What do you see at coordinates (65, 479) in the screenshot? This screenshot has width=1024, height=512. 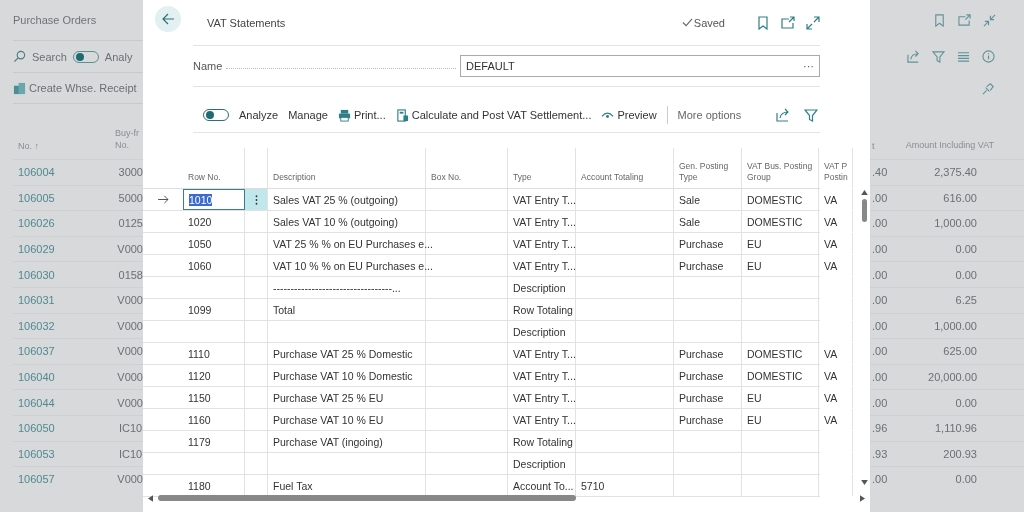 I see `order-number-link: 106057` at bounding box center [65, 479].